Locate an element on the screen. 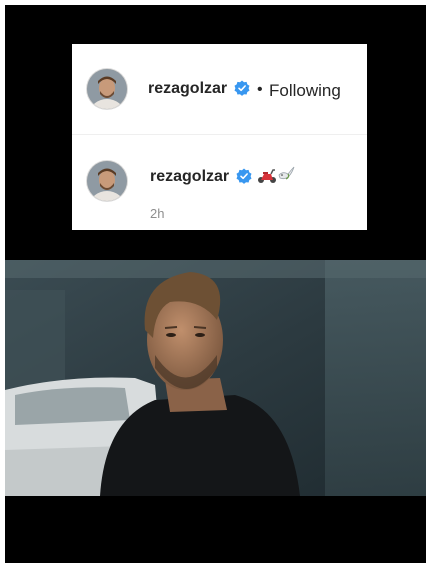  caption-avatar is located at coordinates (107, 181).